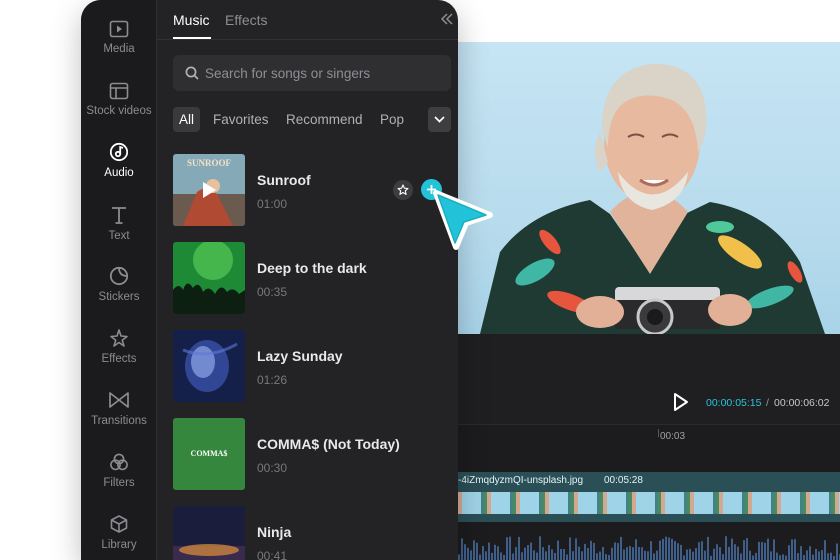 The width and height of the screenshot is (840, 560). Describe the element at coordinates (463, 220) in the screenshot. I see `pointer-cursor-icon` at that location.